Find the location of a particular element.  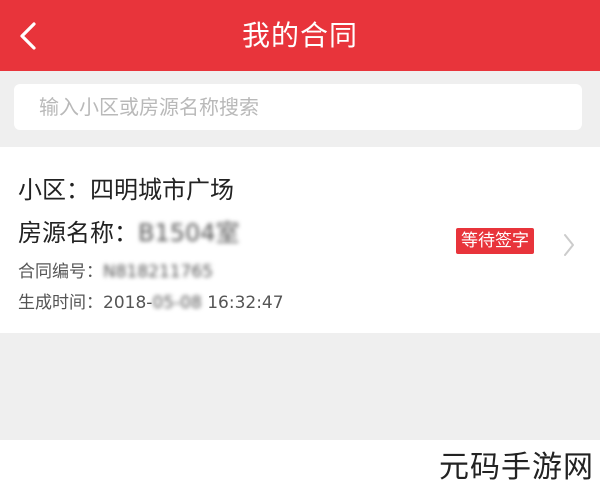

time-prefix: 2018- is located at coordinates (128, 303).